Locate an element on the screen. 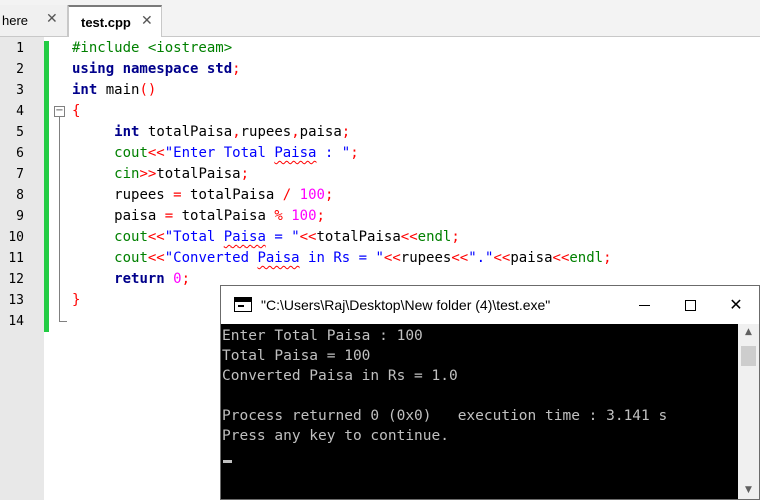 The image size is (760, 500). tab-here: here ✕ is located at coordinates (34, 20).